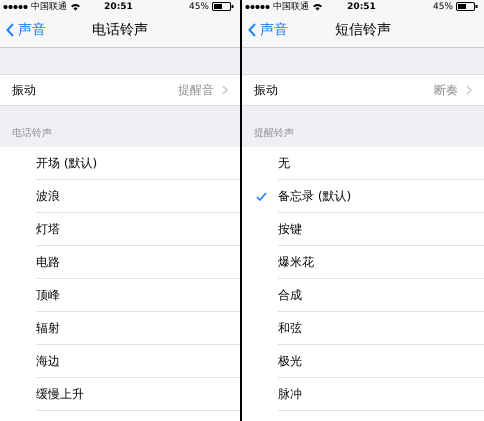  What do you see at coordinates (120, 30) in the screenshot?
I see `screen-title: 电话铃声` at bounding box center [120, 30].